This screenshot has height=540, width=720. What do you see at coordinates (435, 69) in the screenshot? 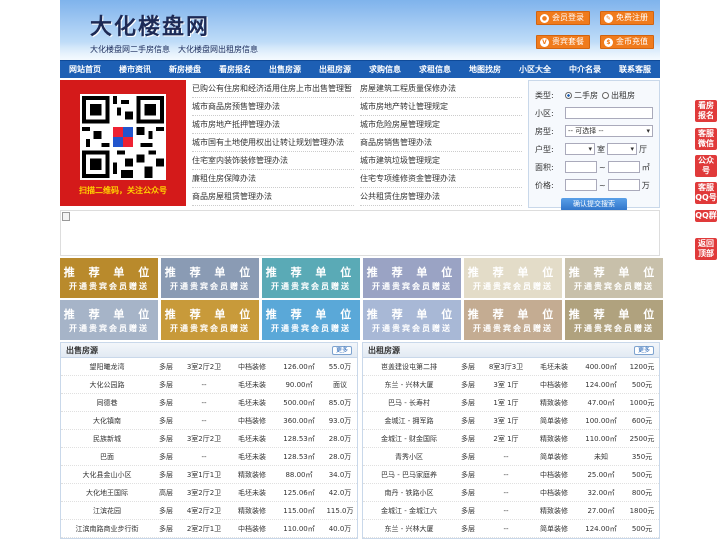
I see `nav-wanted-rent: 求租信息` at bounding box center [435, 69].